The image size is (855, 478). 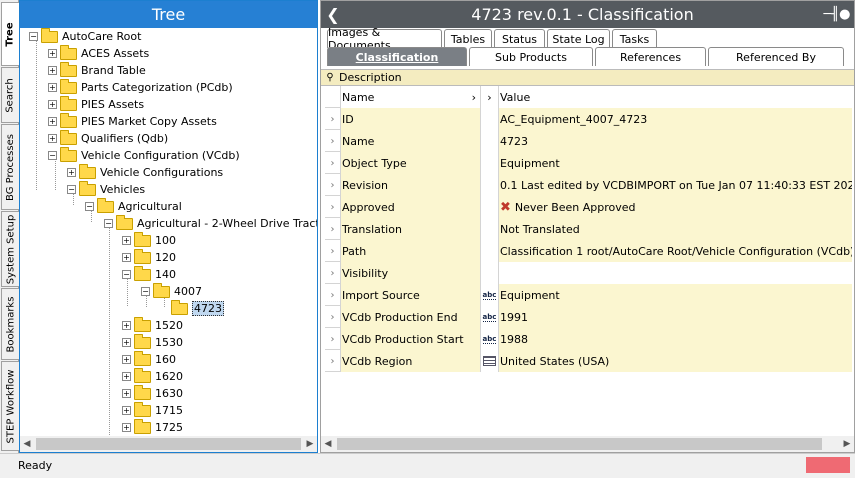 What do you see at coordinates (675, 119) in the screenshot?
I see `attribute-value: AC_Equipment_4007_4723` at bounding box center [675, 119].